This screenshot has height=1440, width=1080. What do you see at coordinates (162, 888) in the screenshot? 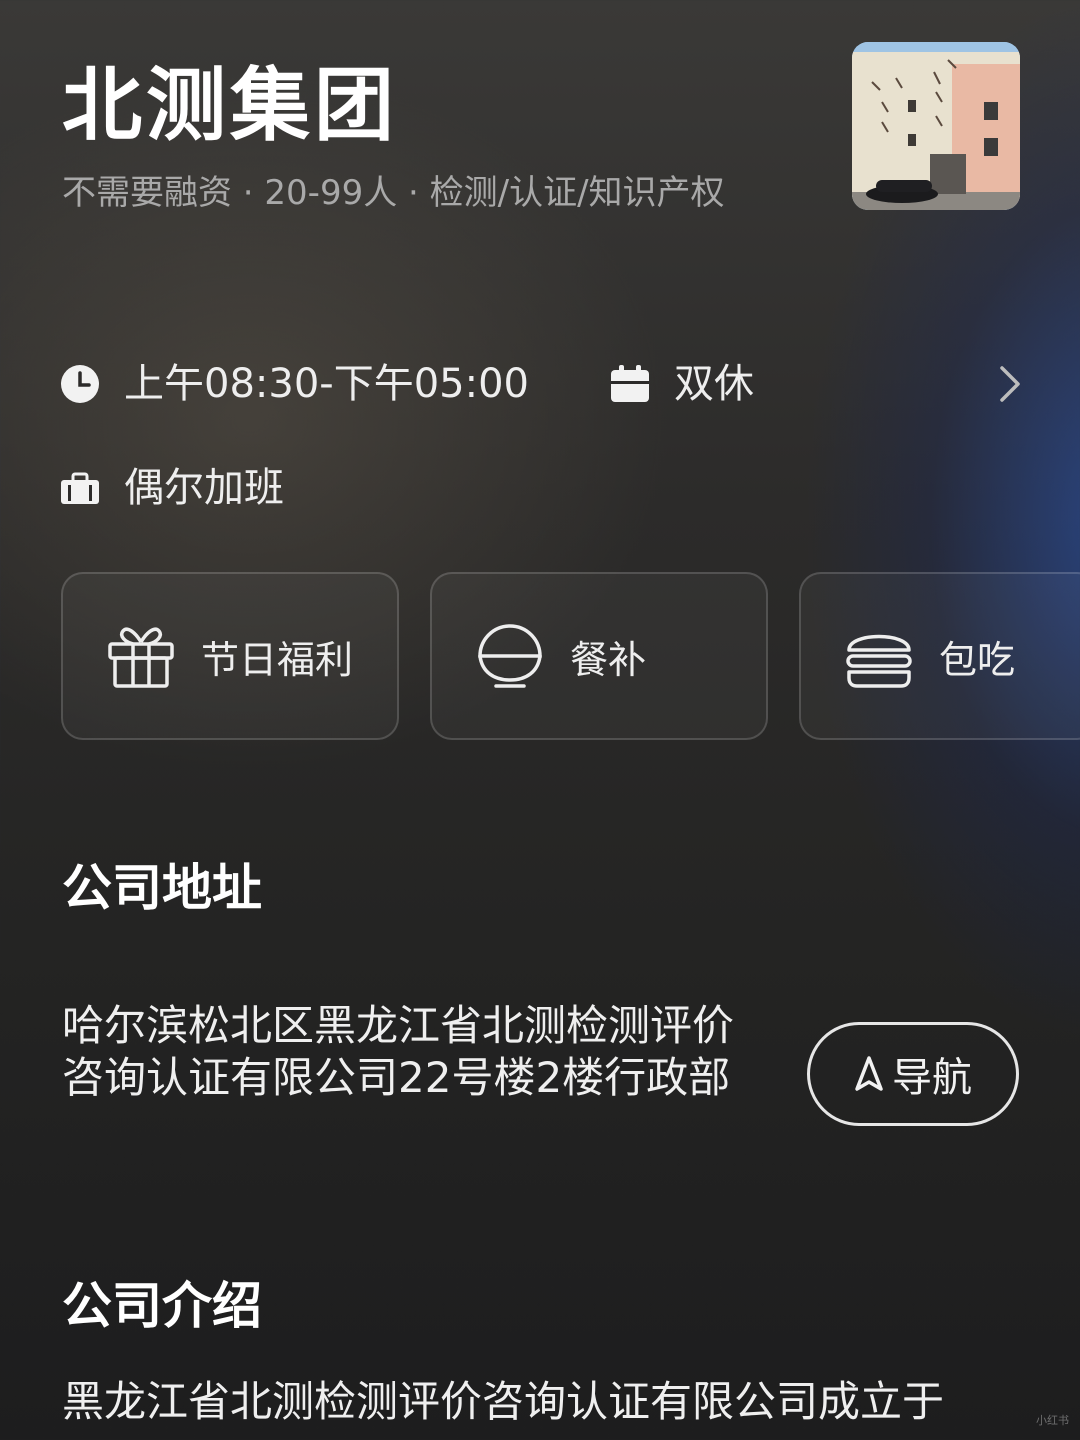
I see `address-section-title: 公司地址` at bounding box center [162, 888].